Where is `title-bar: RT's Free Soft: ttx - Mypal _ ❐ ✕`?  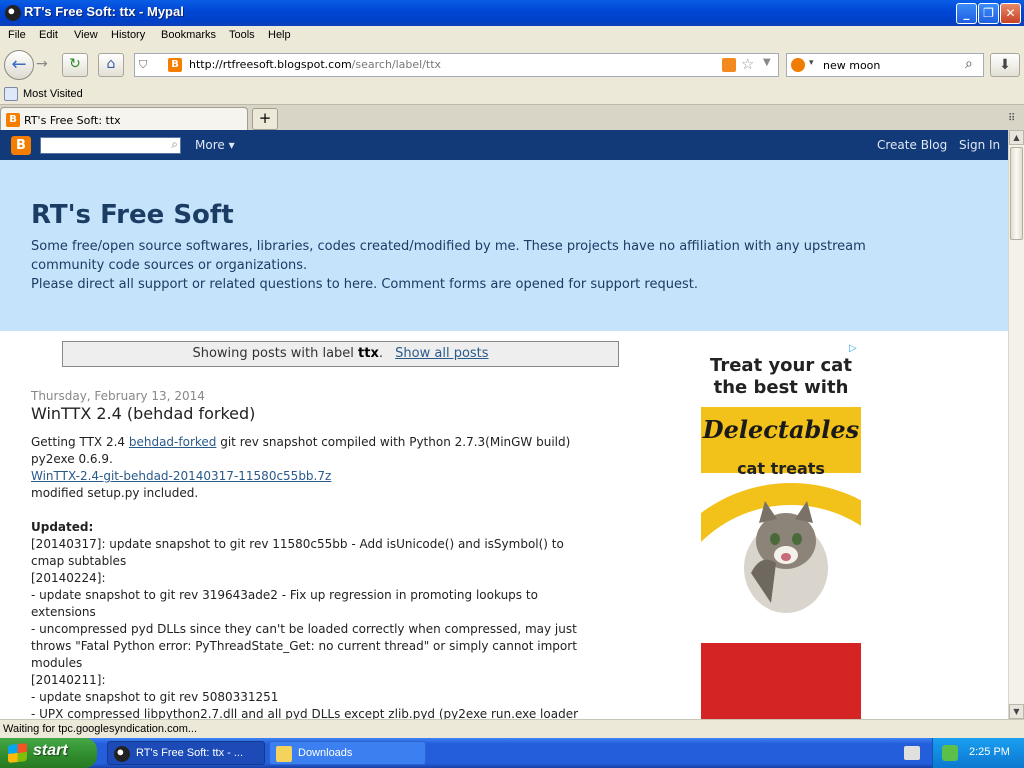 title-bar: RT's Free Soft: ttx - Mypal _ ❐ ✕ is located at coordinates (512, 13).